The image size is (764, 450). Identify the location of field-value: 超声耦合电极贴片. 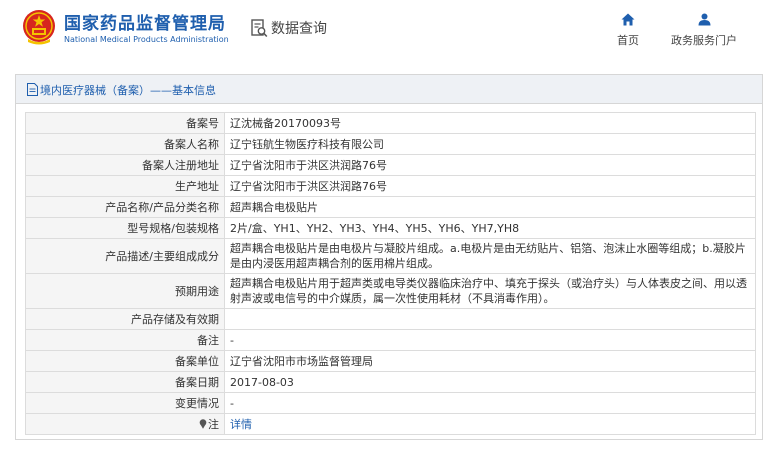
(490, 207).